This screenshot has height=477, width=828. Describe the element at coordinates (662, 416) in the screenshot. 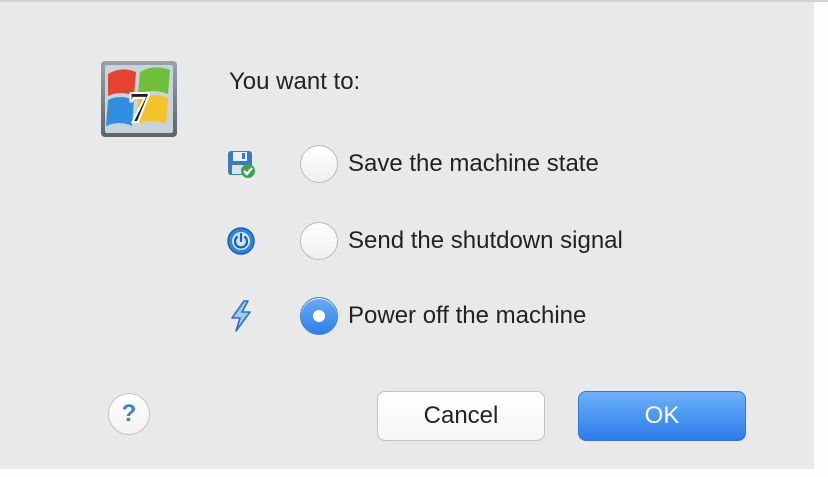

I see `ok-button: OK` at that location.